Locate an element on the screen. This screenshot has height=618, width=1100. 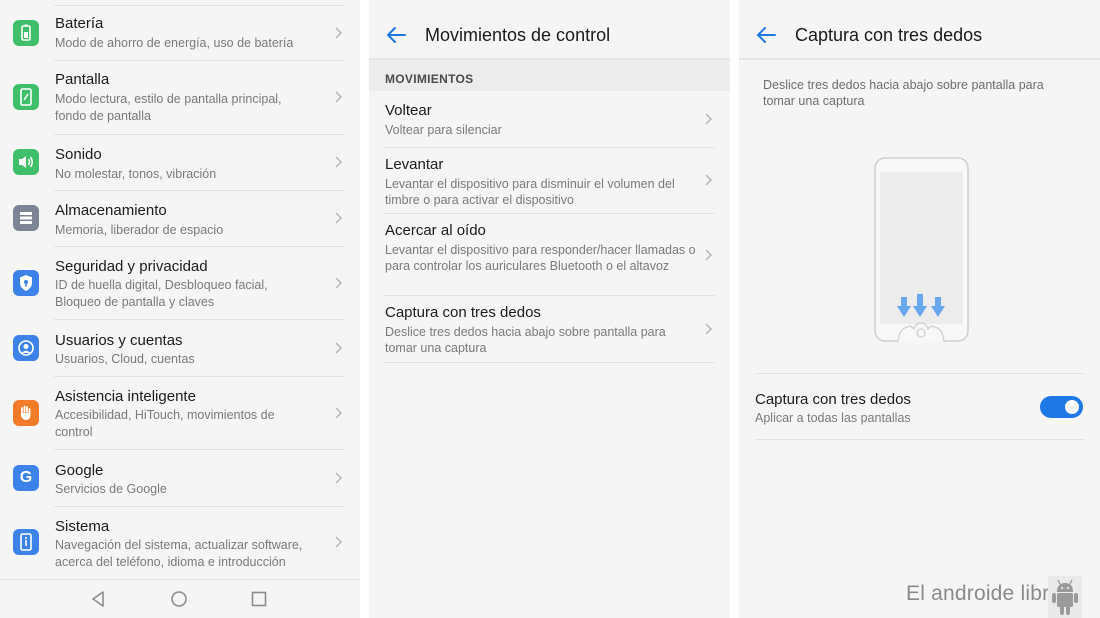
toggle-title: Captura con tres dedos is located at coordinates (833, 399).